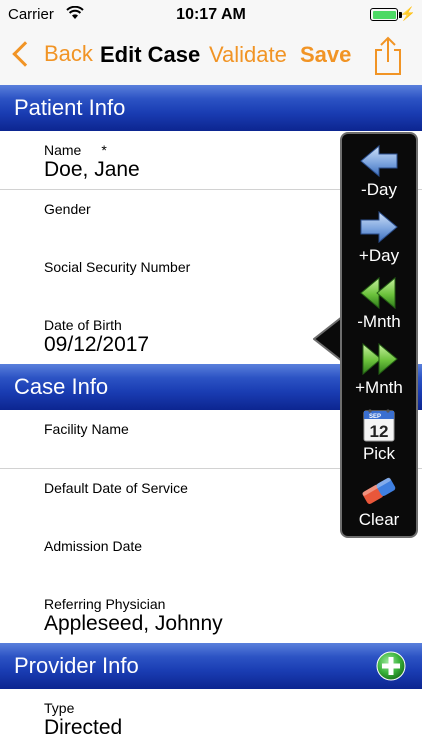 This screenshot has height=750, width=422. What do you see at coordinates (375, 417) in the screenshot?
I see `calendar-month-text: SEP` at bounding box center [375, 417].